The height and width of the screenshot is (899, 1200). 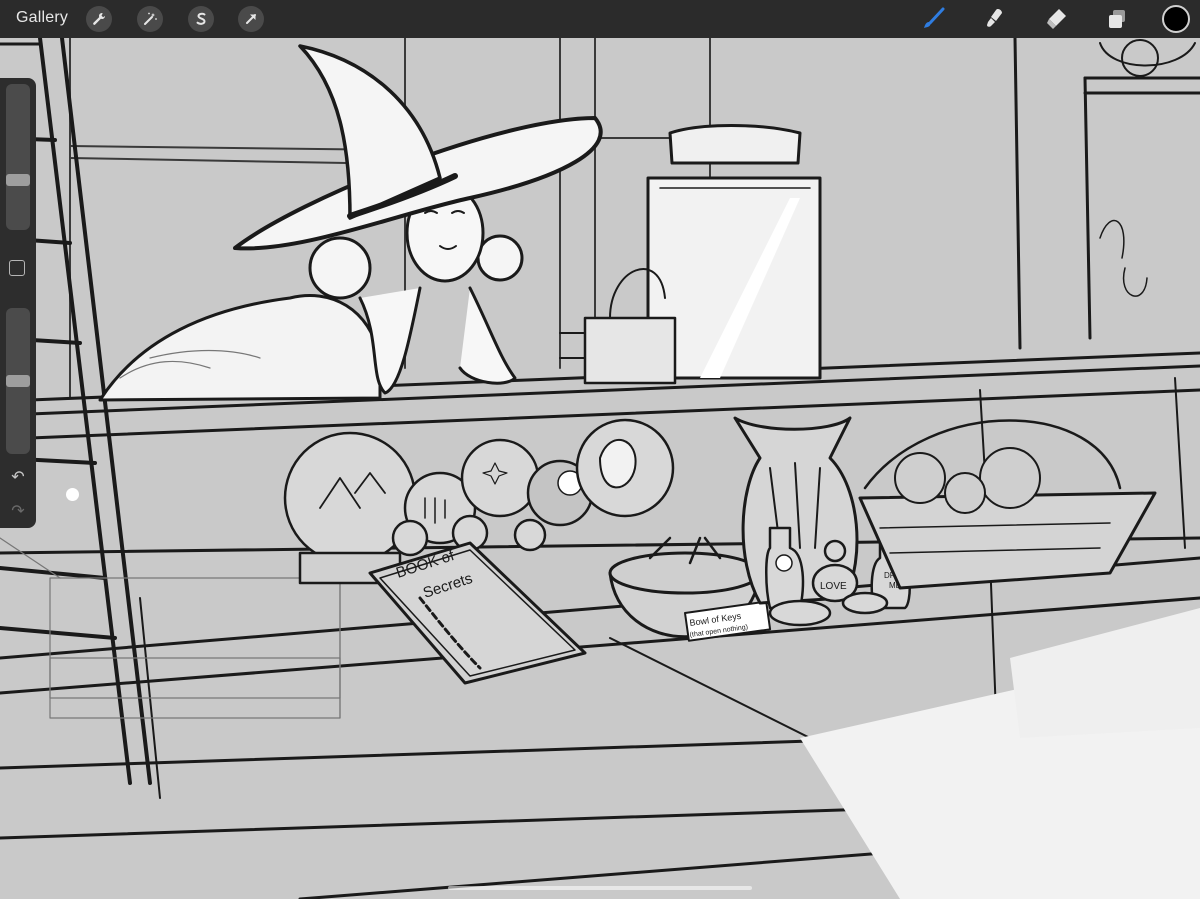 I want to click on eraser-icon, so click(x=1056, y=19).